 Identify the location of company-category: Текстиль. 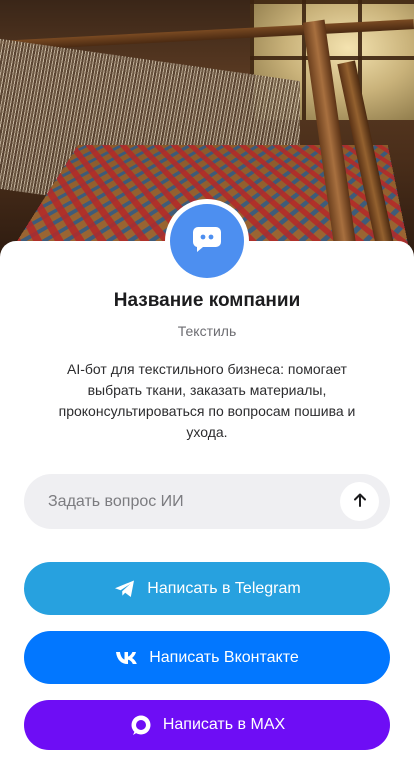
(207, 331).